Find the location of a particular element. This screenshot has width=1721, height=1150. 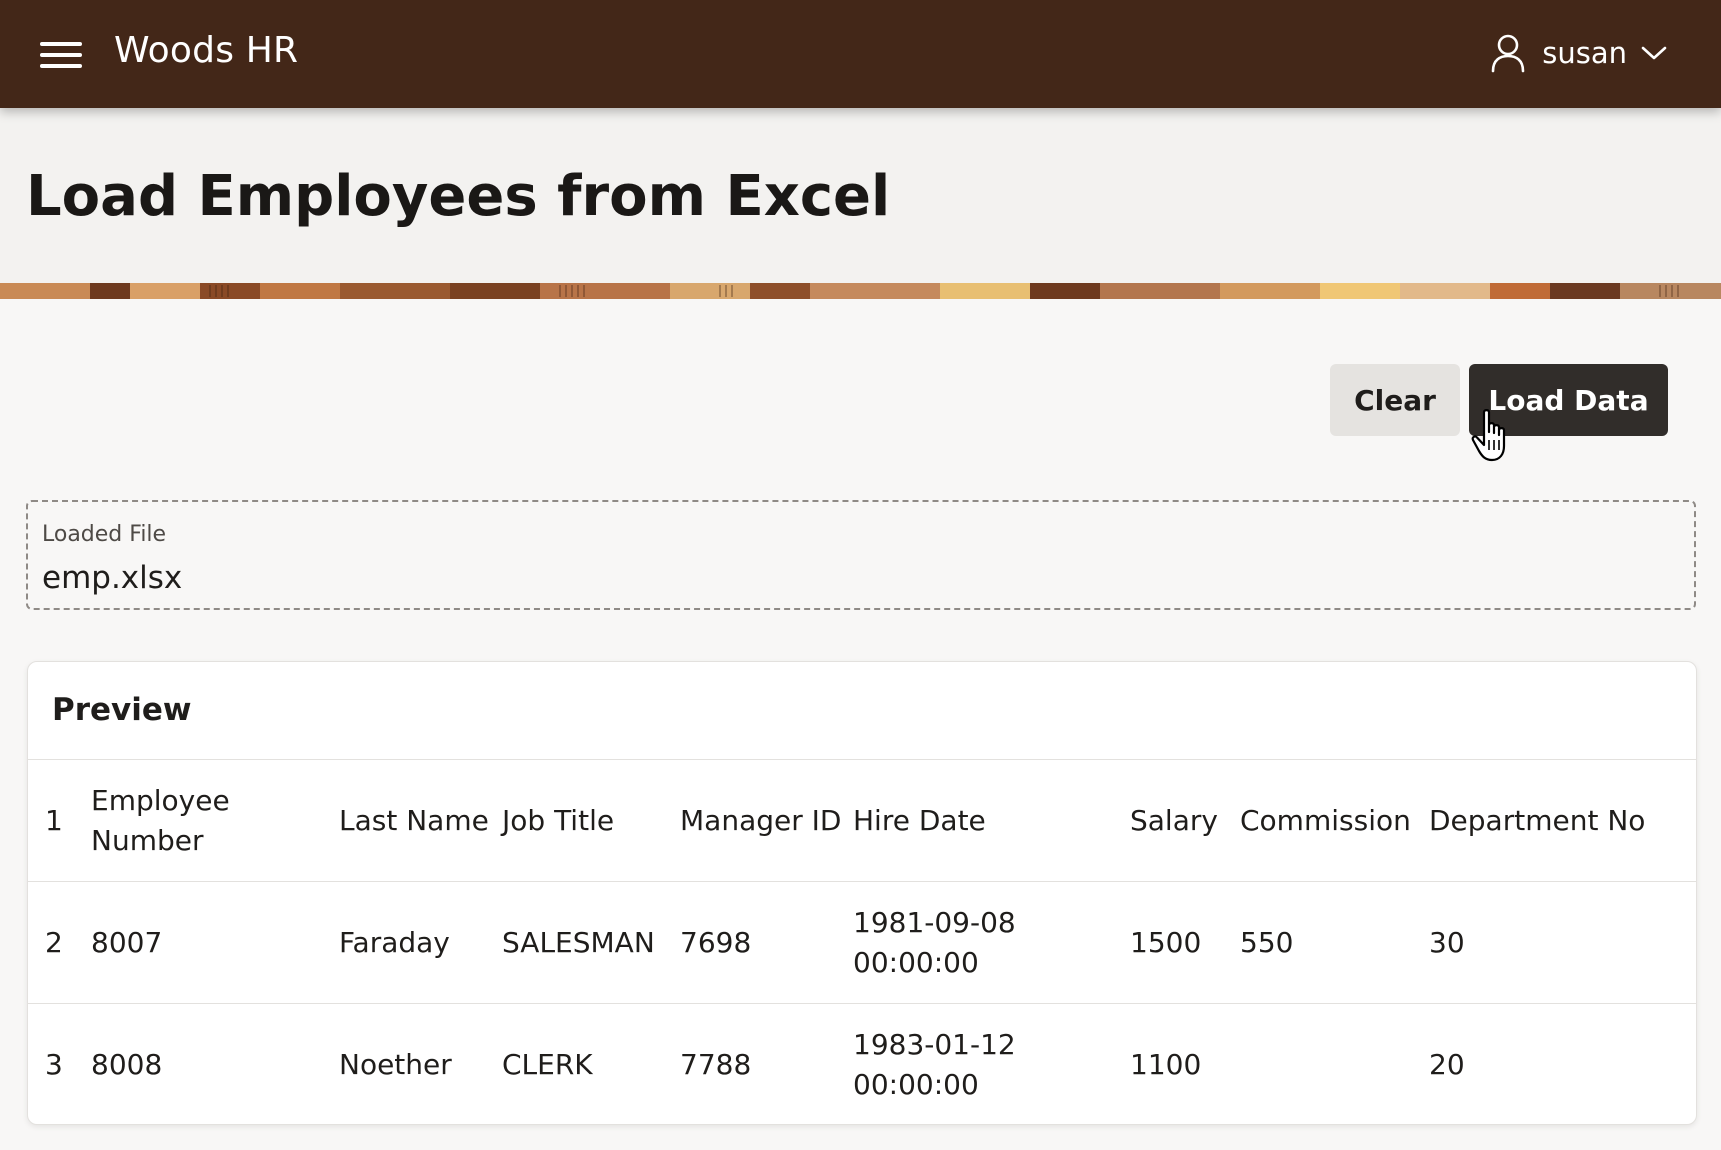

column-header-commission: Commission is located at coordinates (1325, 820).